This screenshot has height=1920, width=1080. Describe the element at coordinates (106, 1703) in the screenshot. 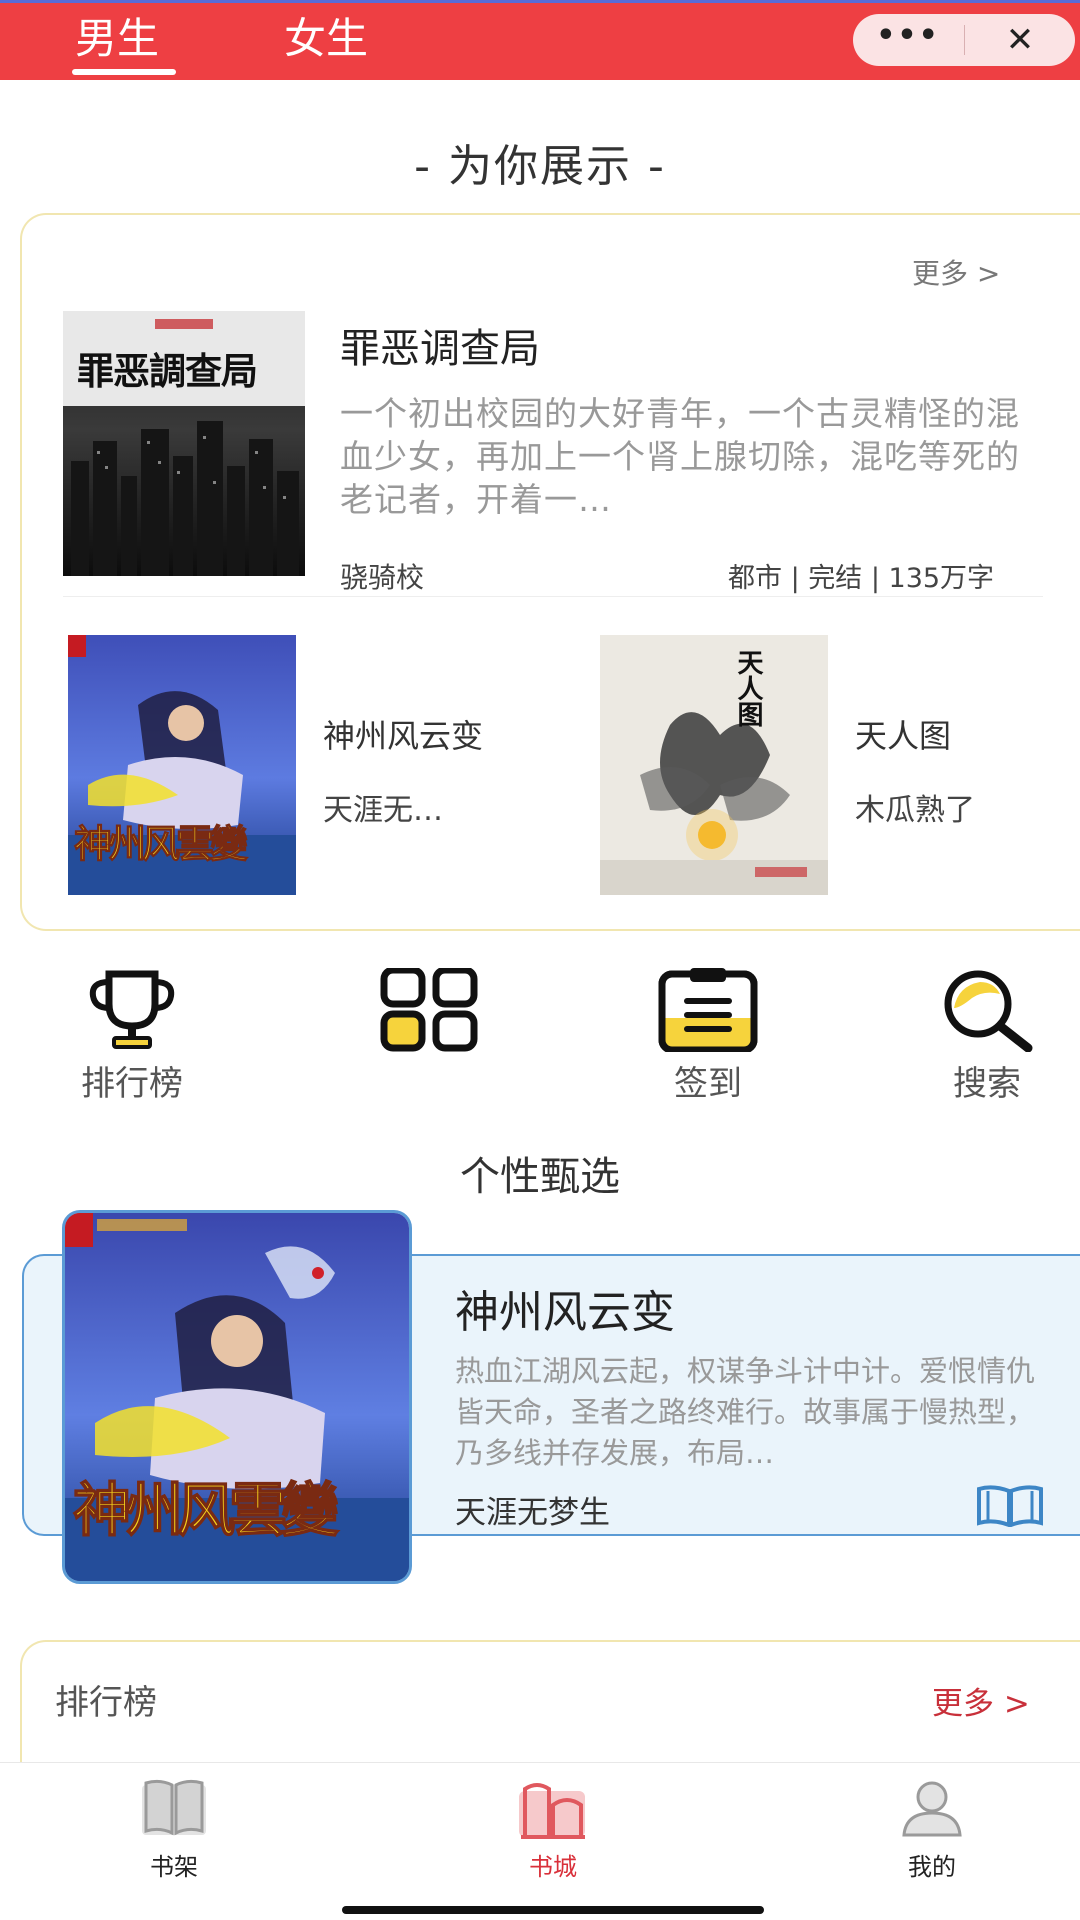

I see `ranking-title: 排行榜` at that location.